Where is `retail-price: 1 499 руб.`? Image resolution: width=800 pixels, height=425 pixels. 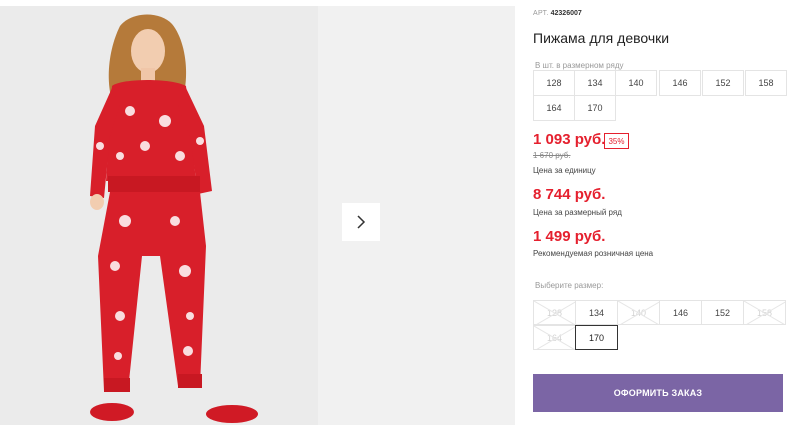
retail-price: 1 499 руб. is located at coordinates (569, 236).